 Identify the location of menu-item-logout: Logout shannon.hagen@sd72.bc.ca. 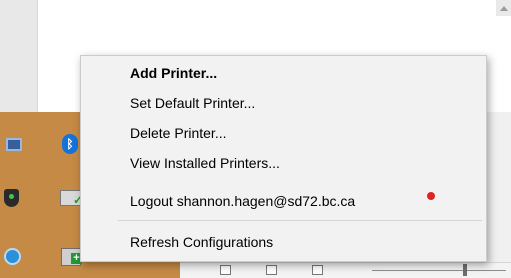
(283, 201).